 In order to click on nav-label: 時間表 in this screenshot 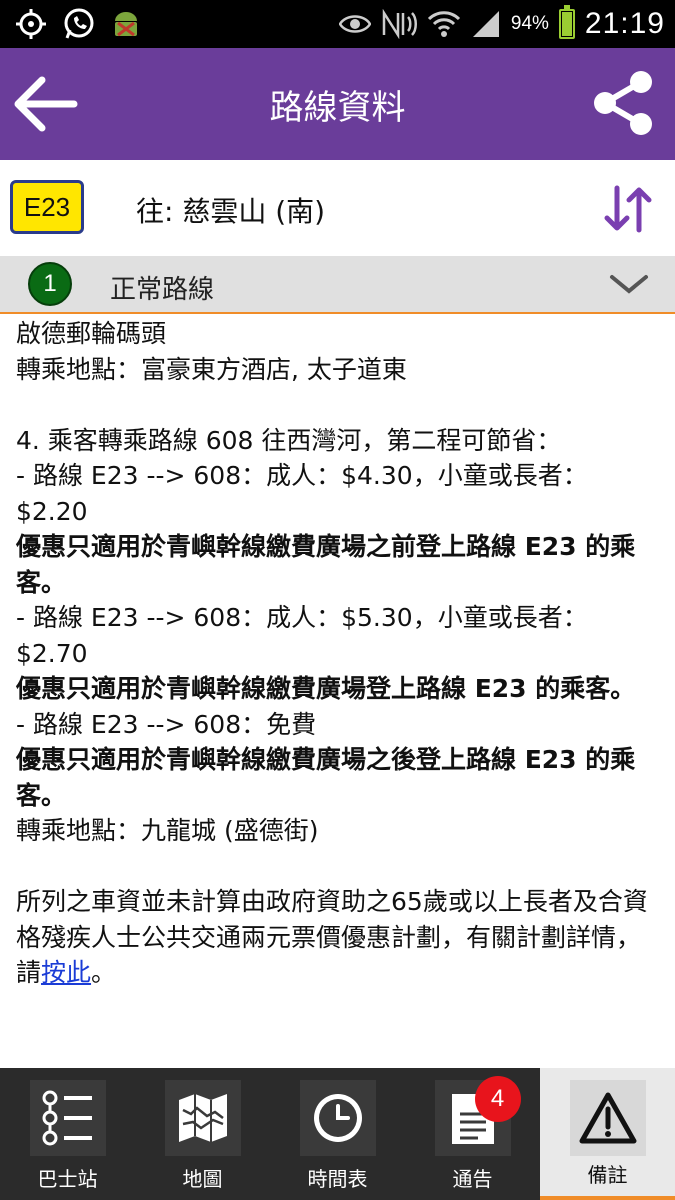, I will do `click(337, 1179)`.